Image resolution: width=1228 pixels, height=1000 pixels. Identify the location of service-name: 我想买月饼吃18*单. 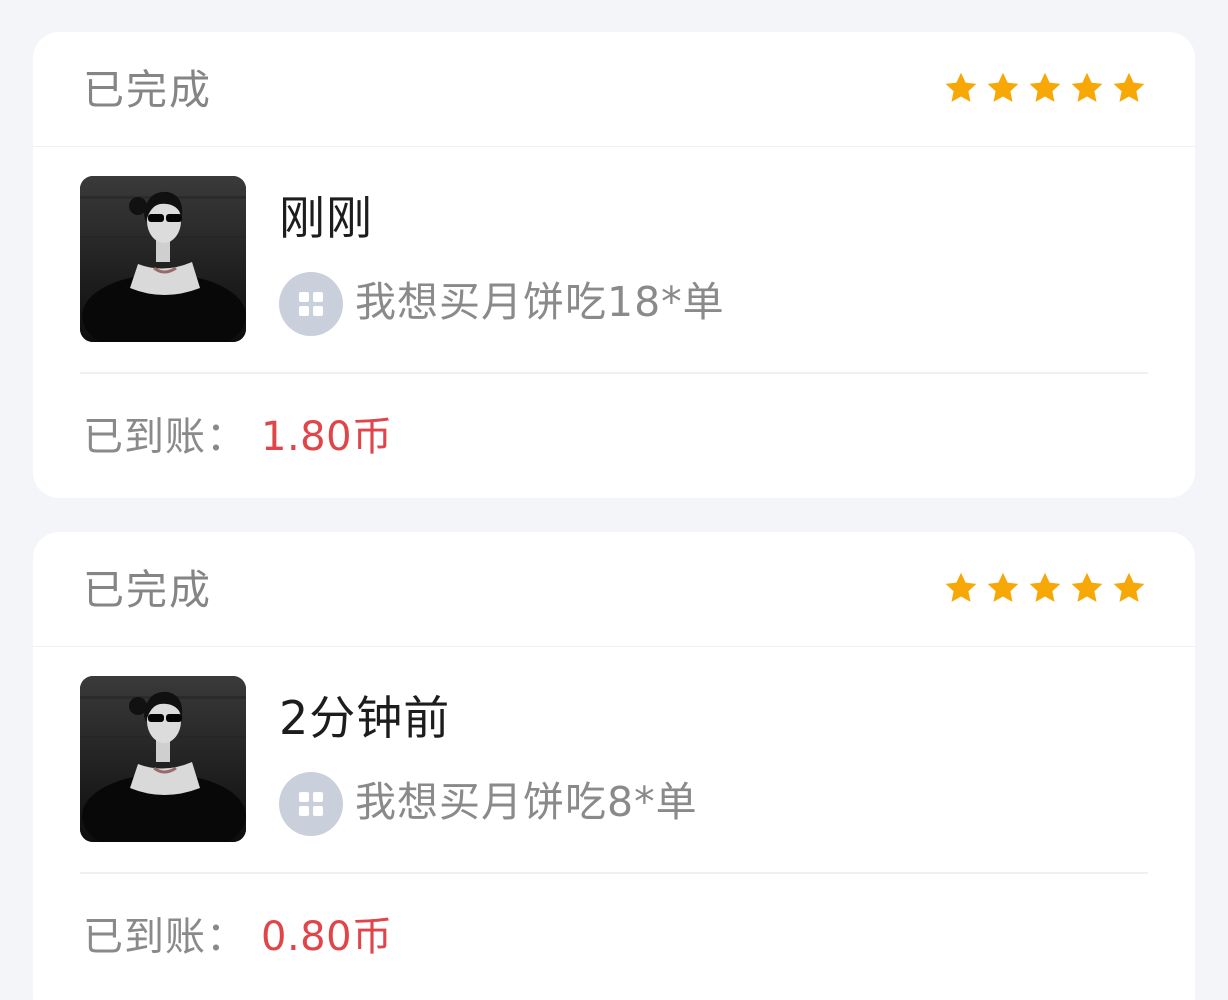
(540, 302).